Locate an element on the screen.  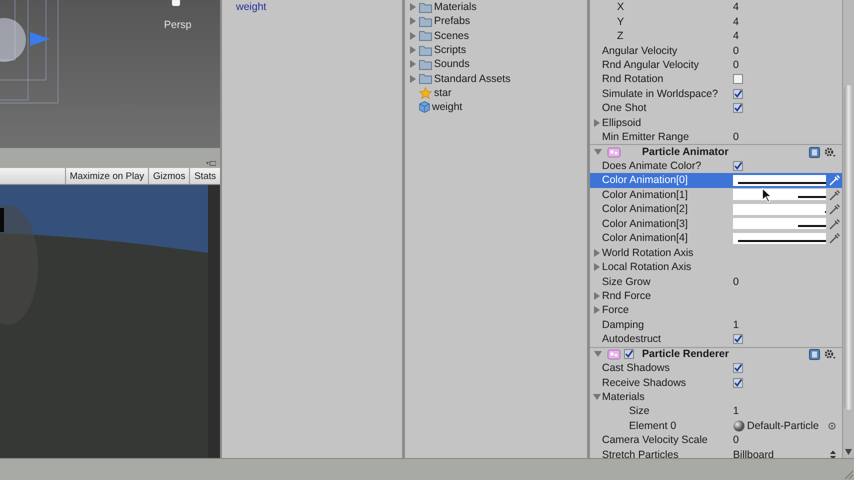
mouse-cursor-icon is located at coordinates (767, 195).